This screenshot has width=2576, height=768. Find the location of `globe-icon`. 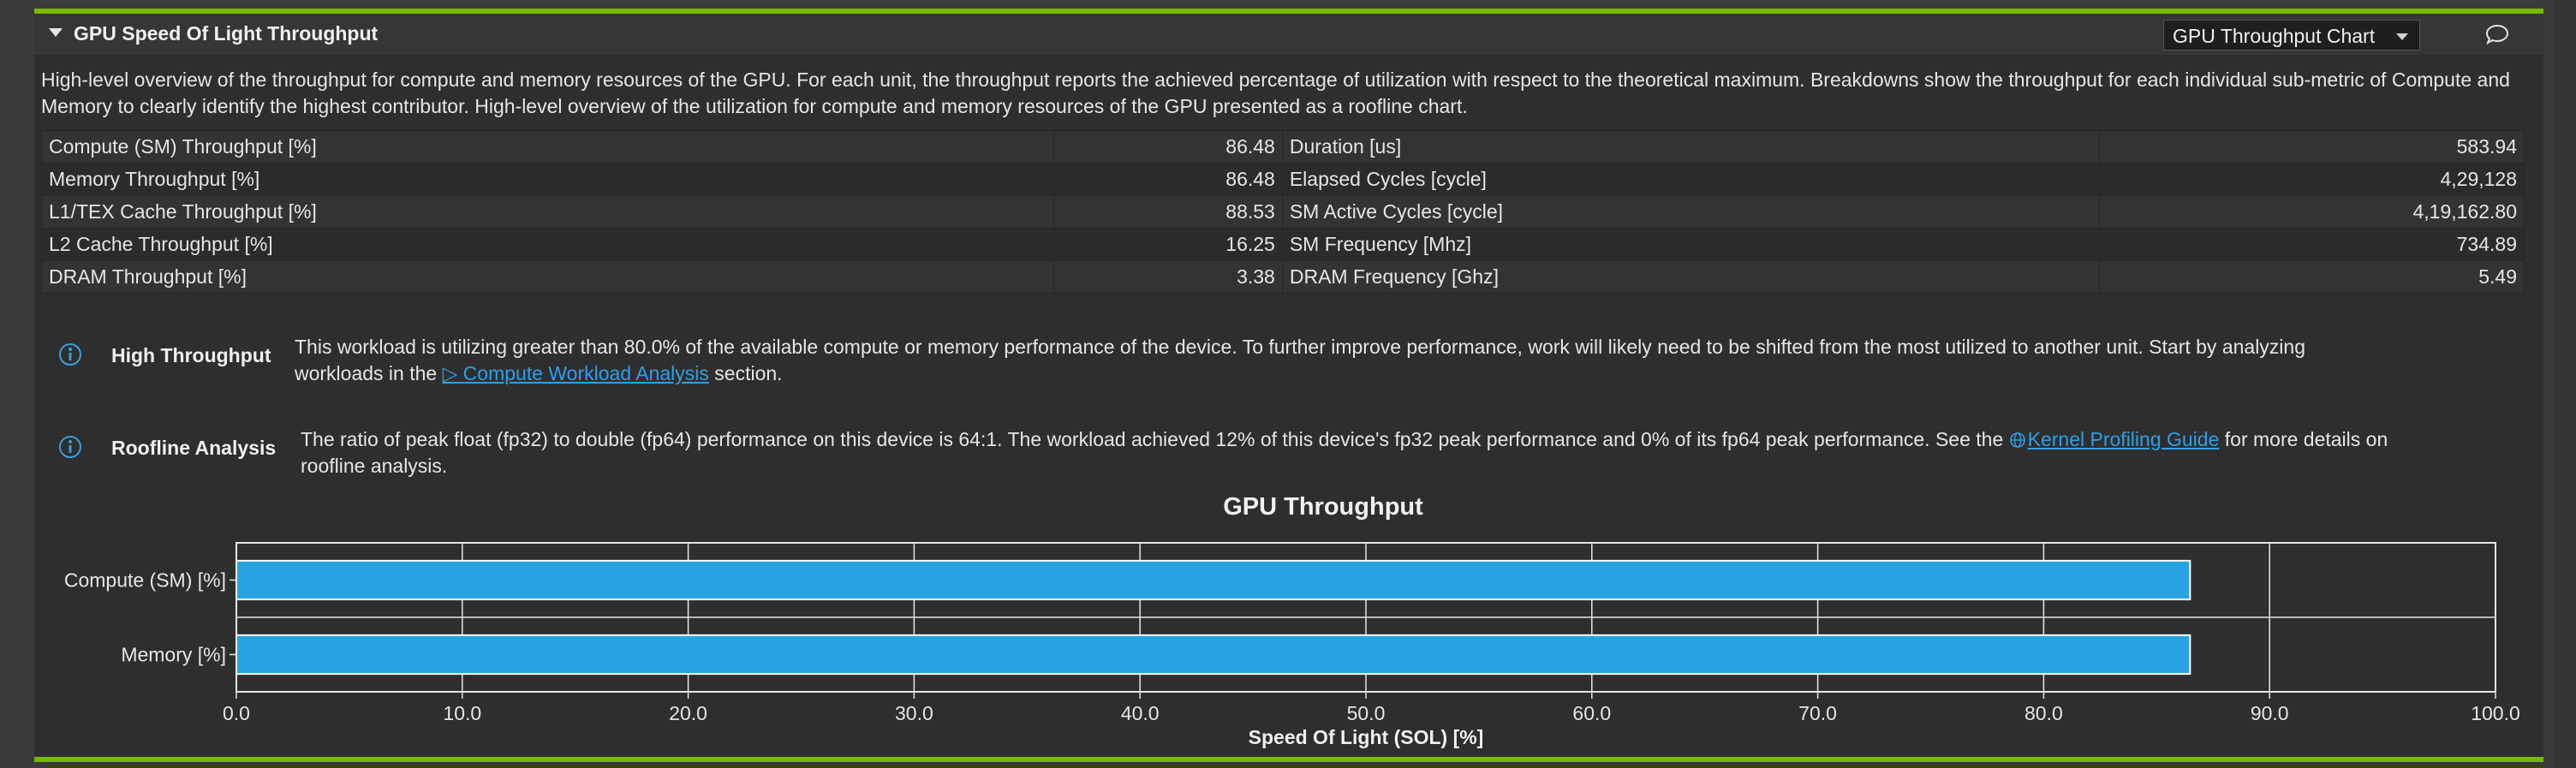

globe-icon is located at coordinates (2017, 440).